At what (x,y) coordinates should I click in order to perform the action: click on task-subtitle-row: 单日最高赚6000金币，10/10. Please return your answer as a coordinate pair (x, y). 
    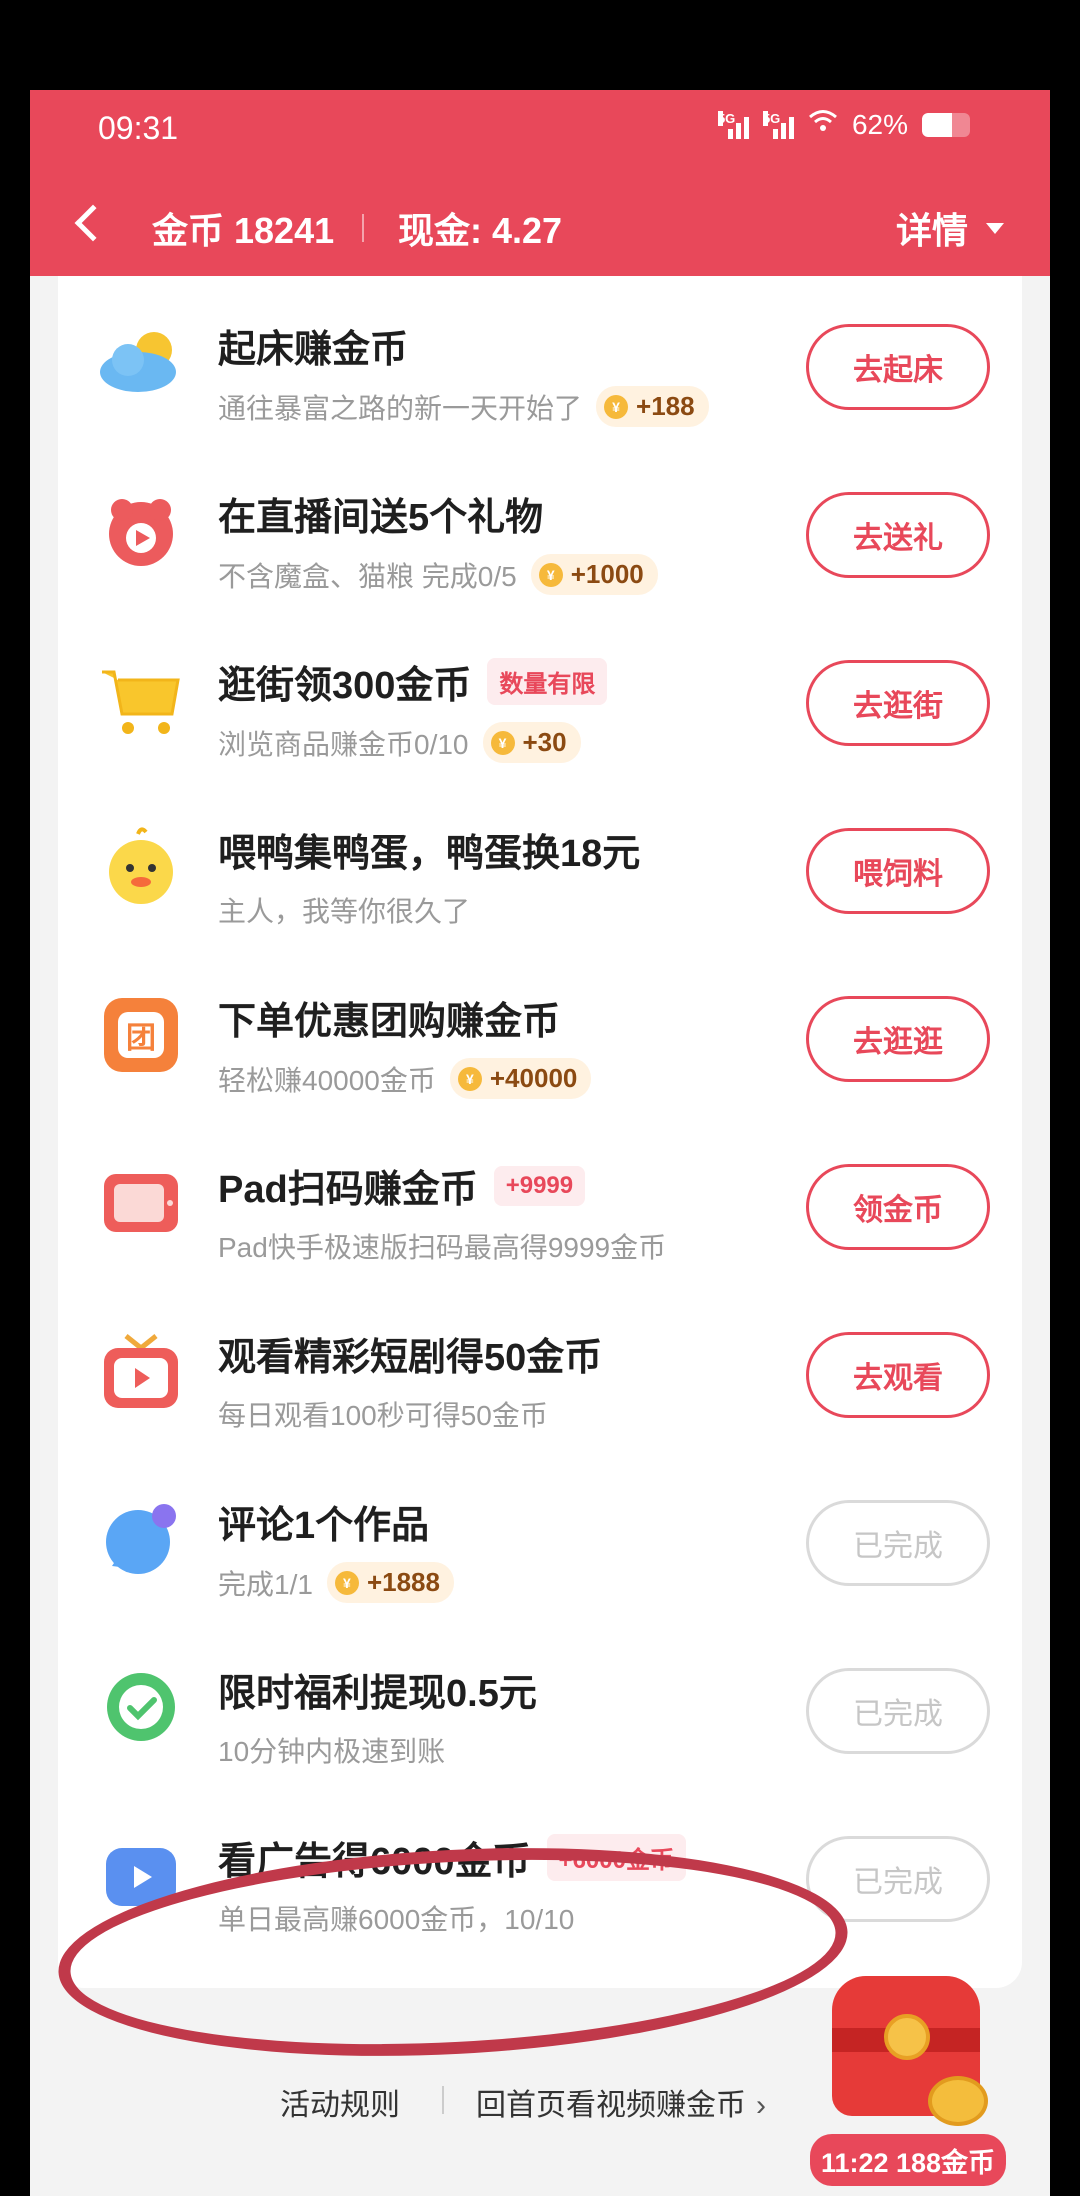
    Looking at the image, I should click on (396, 1918).